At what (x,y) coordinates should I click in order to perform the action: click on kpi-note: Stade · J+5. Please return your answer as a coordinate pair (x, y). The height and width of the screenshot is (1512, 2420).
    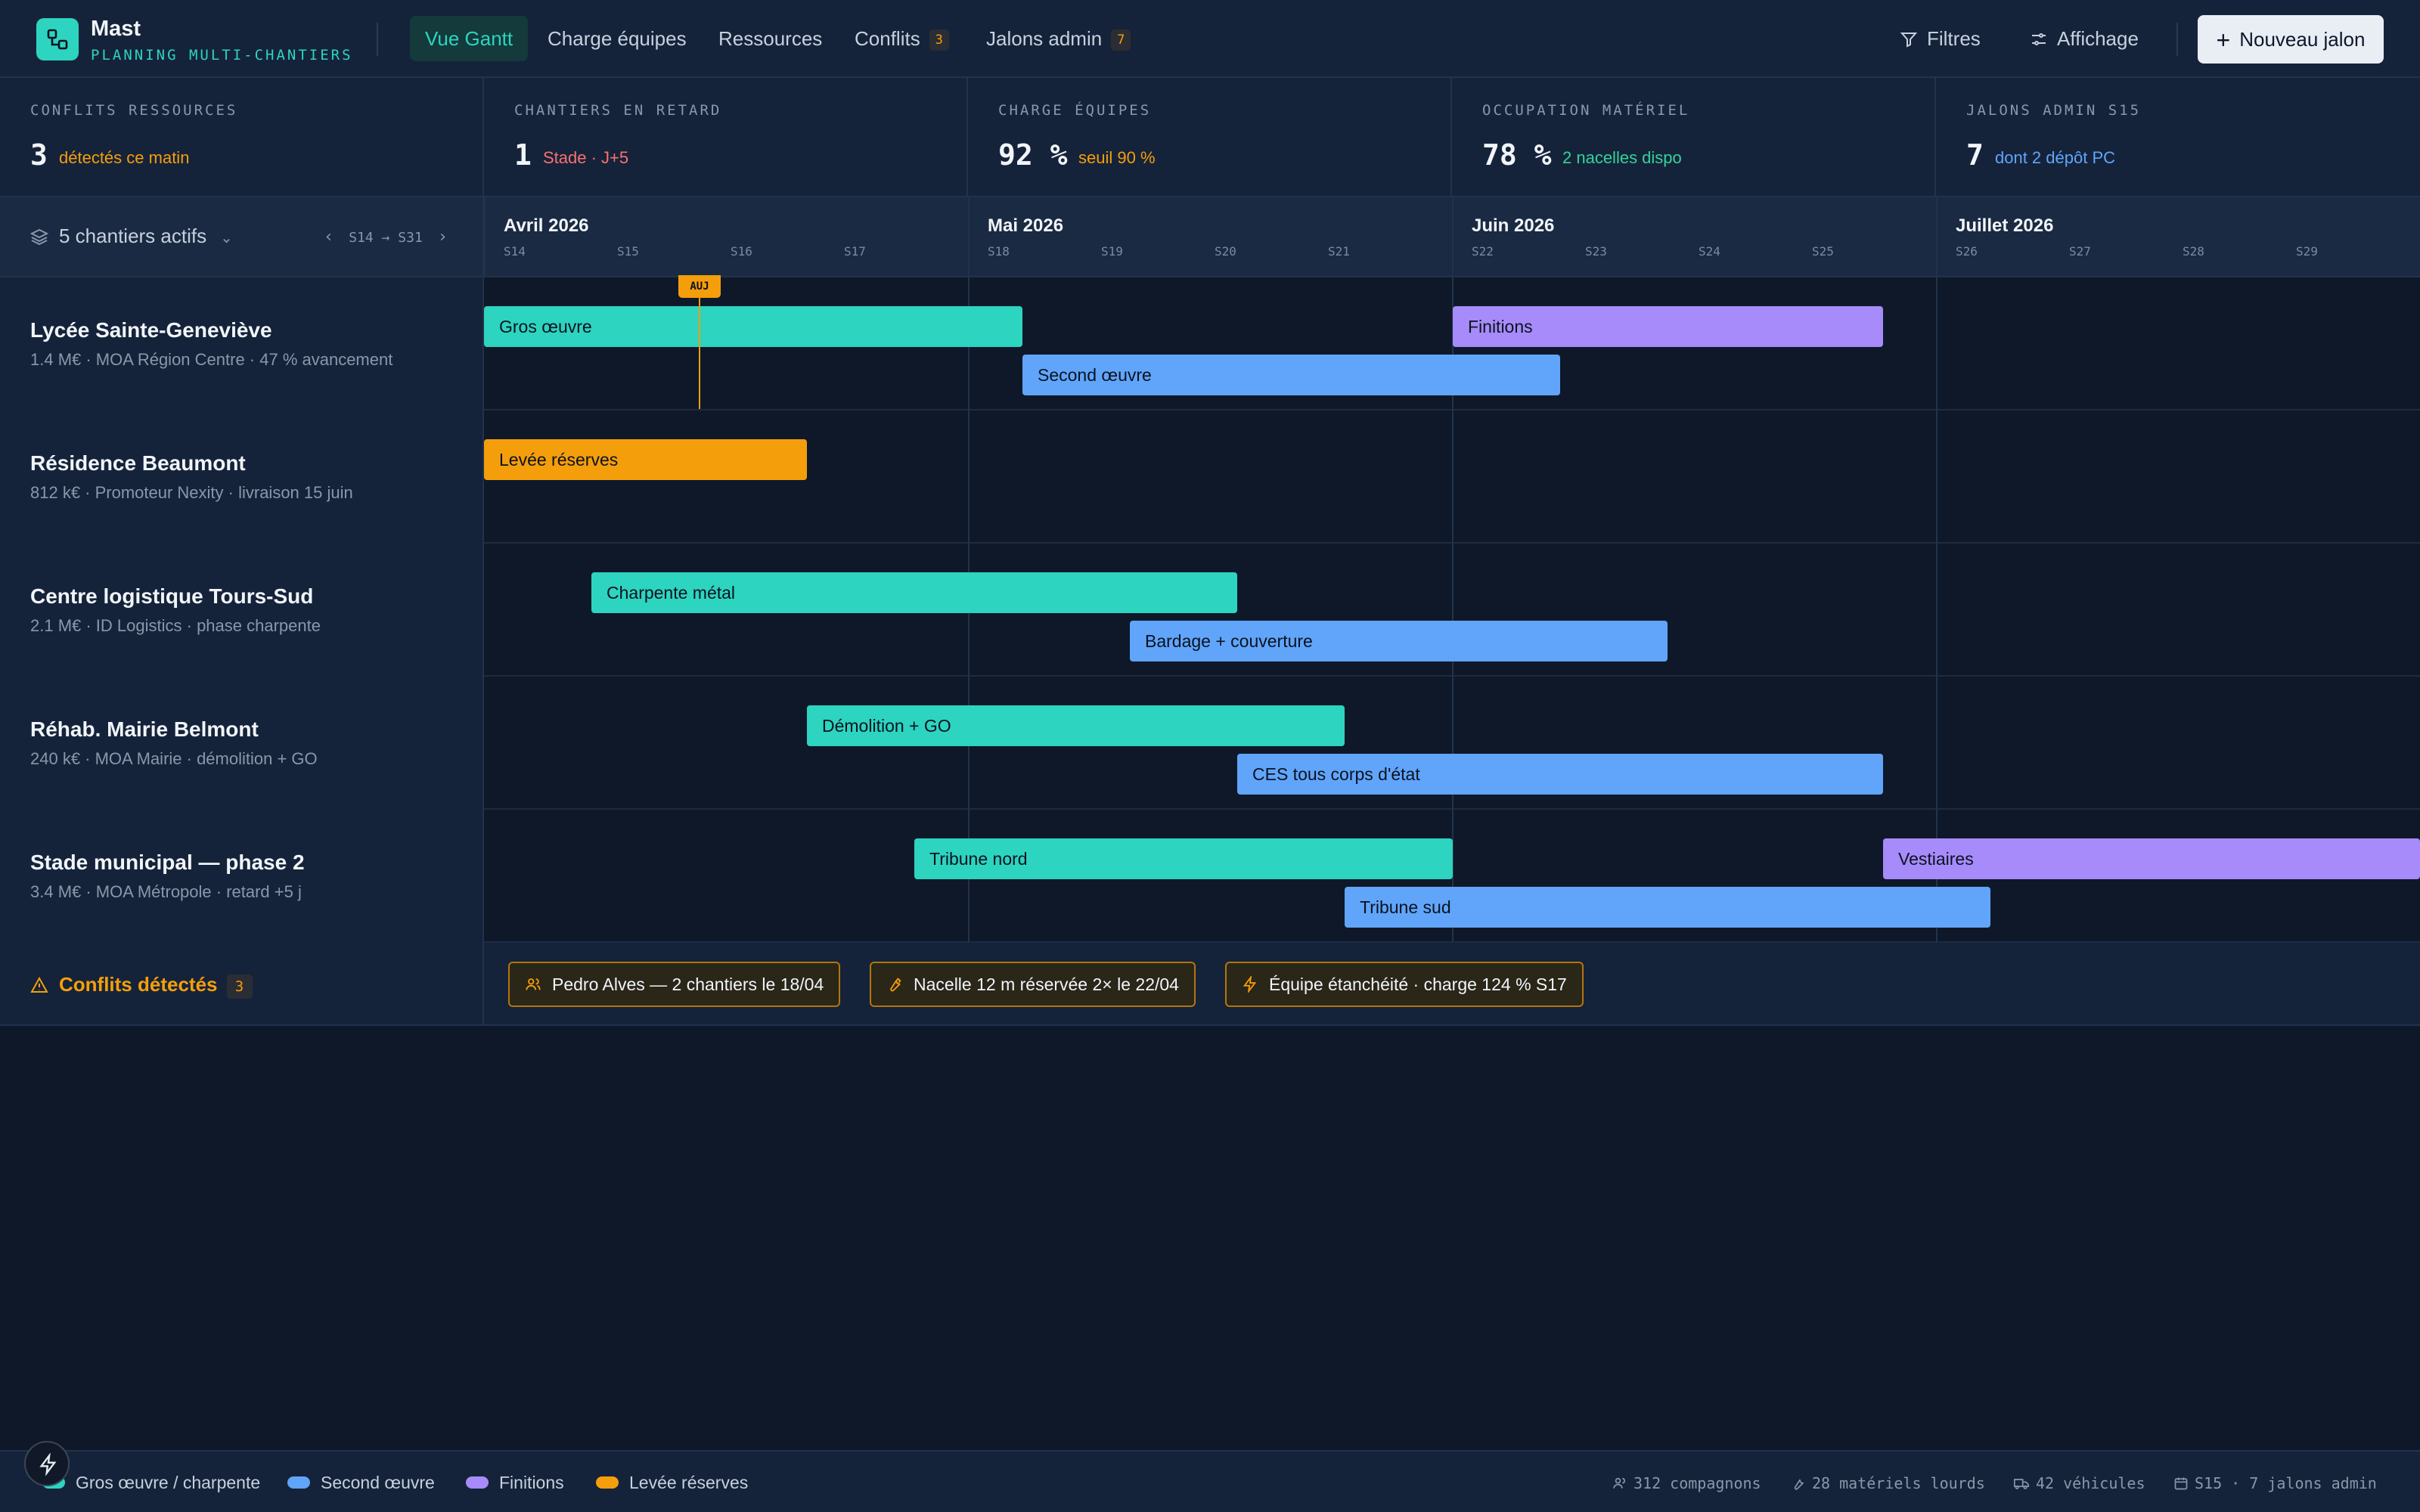
    Looking at the image, I should click on (586, 157).